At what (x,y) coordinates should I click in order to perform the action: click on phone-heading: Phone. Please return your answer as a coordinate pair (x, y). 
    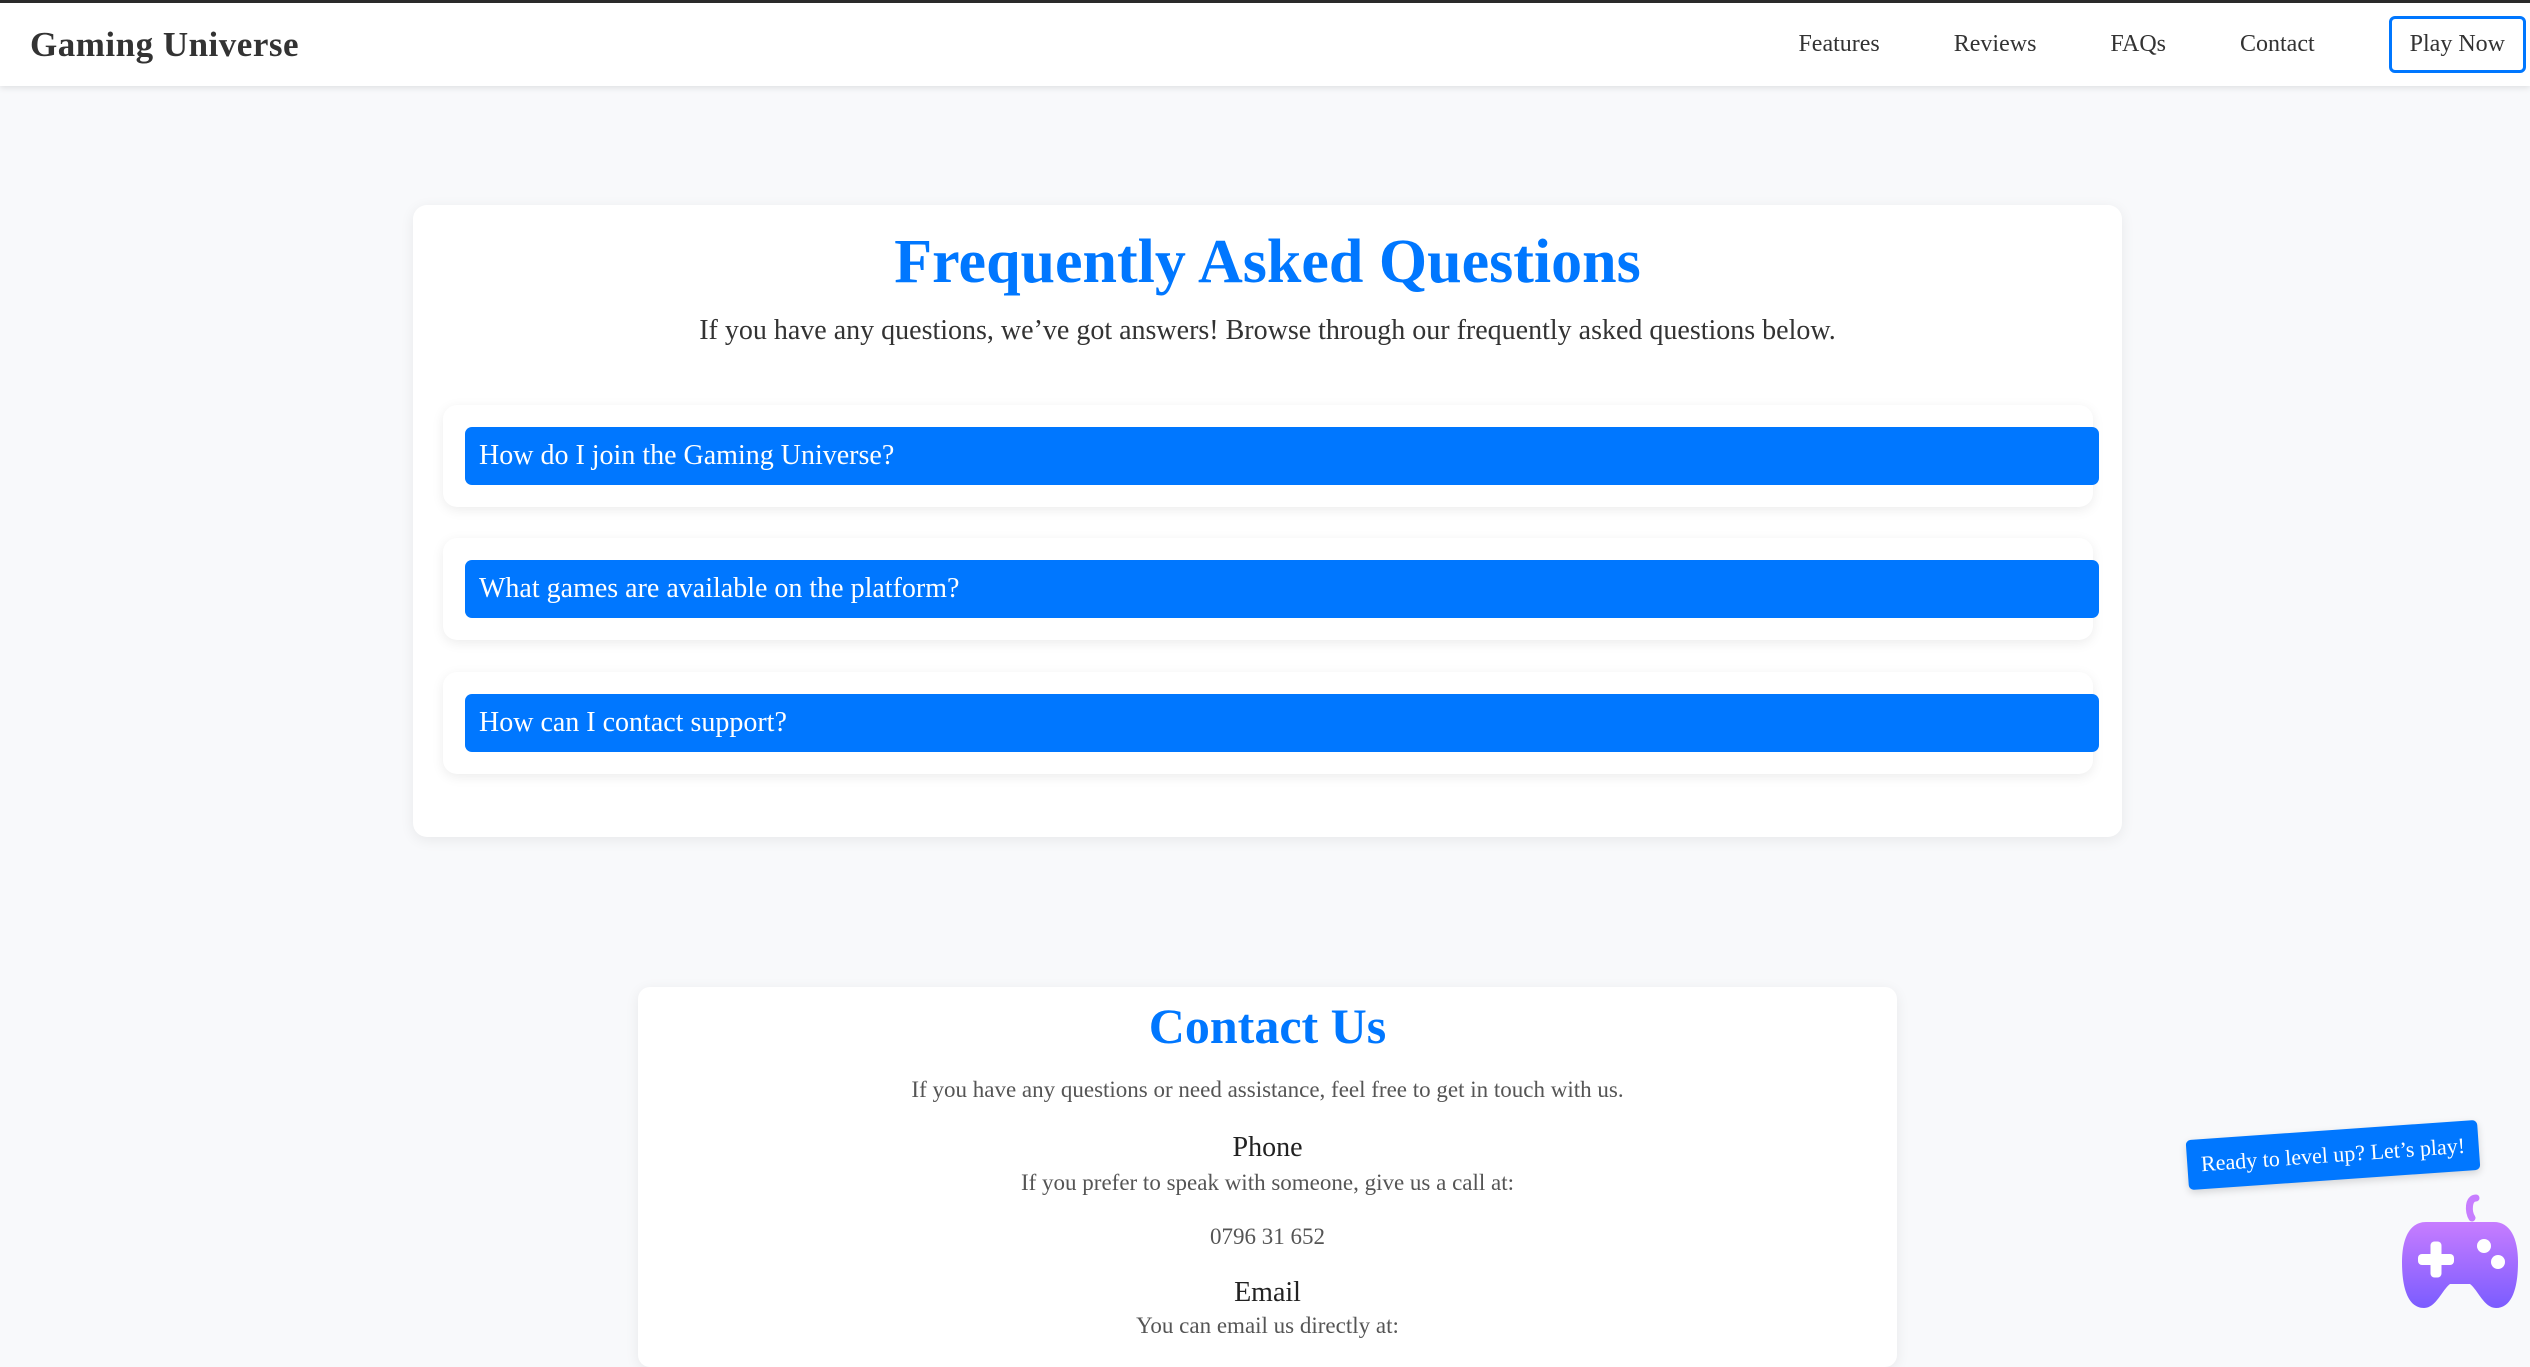
    Looking at the image, I should click on (1267, 1147).